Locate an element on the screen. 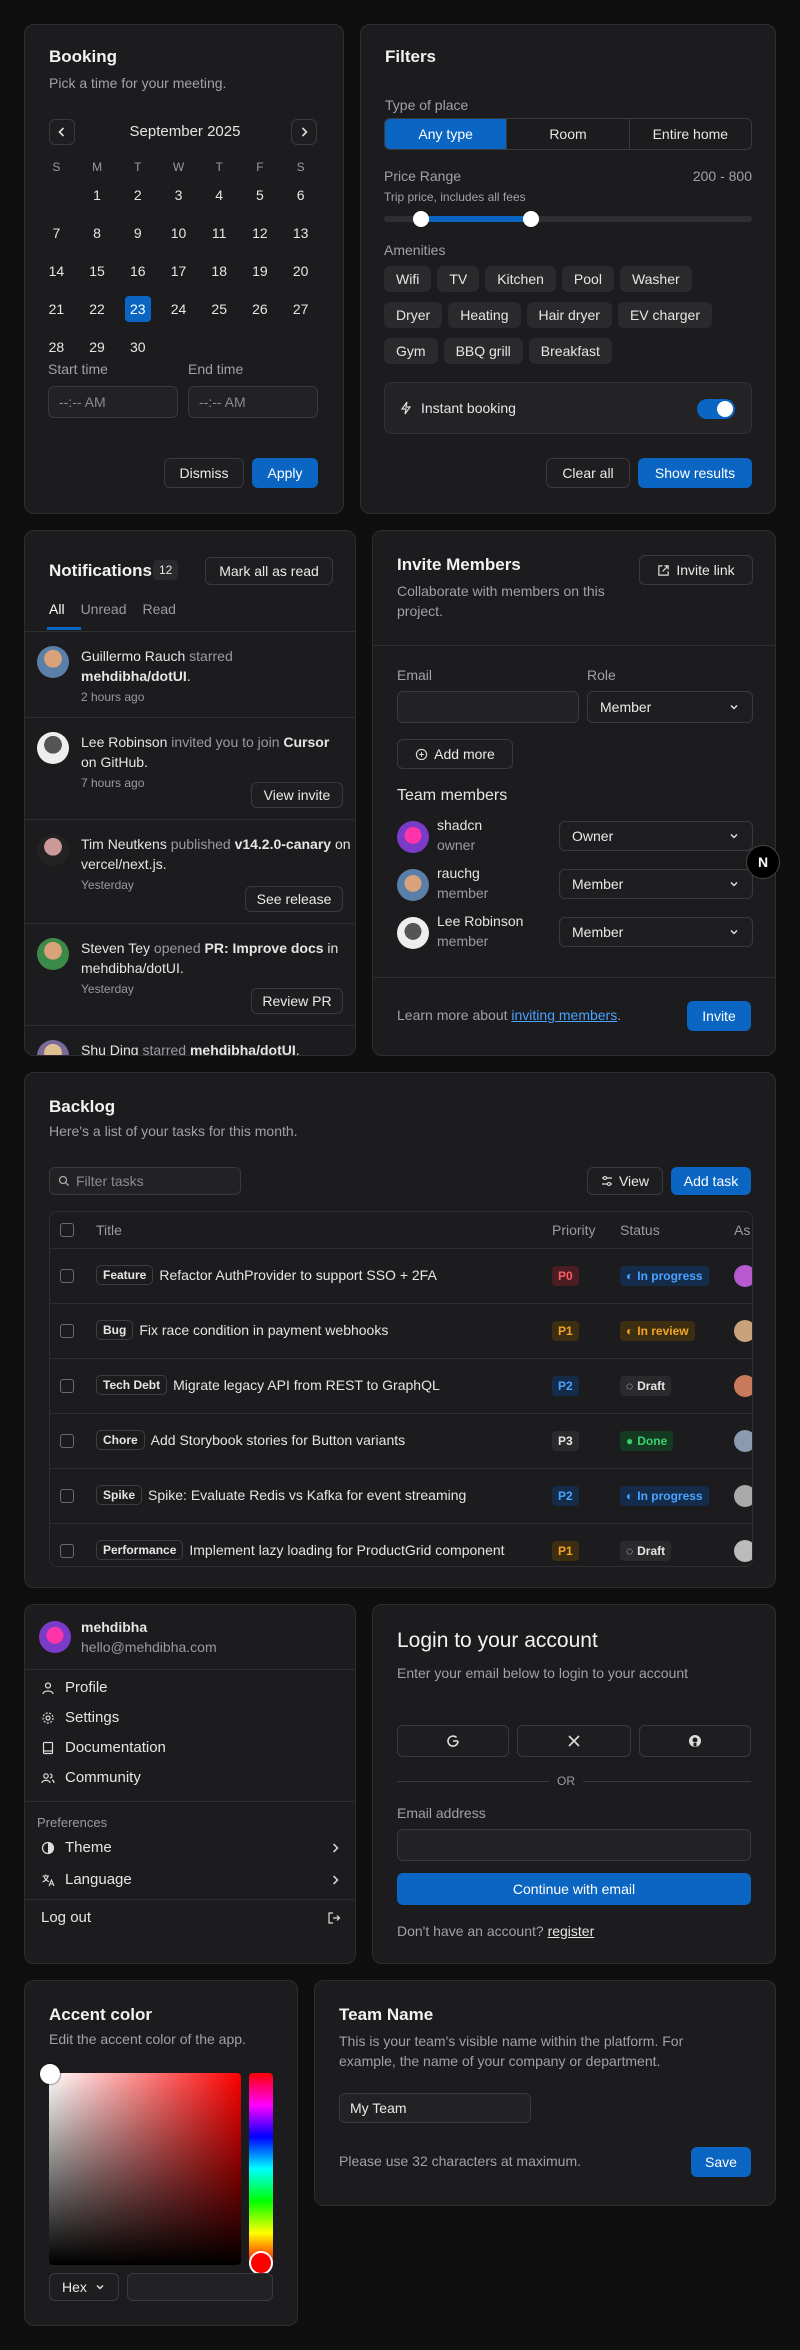 This screenshot has height=2350, width=800. calendar-day-26: 26 is located at coordinates (260, 309).